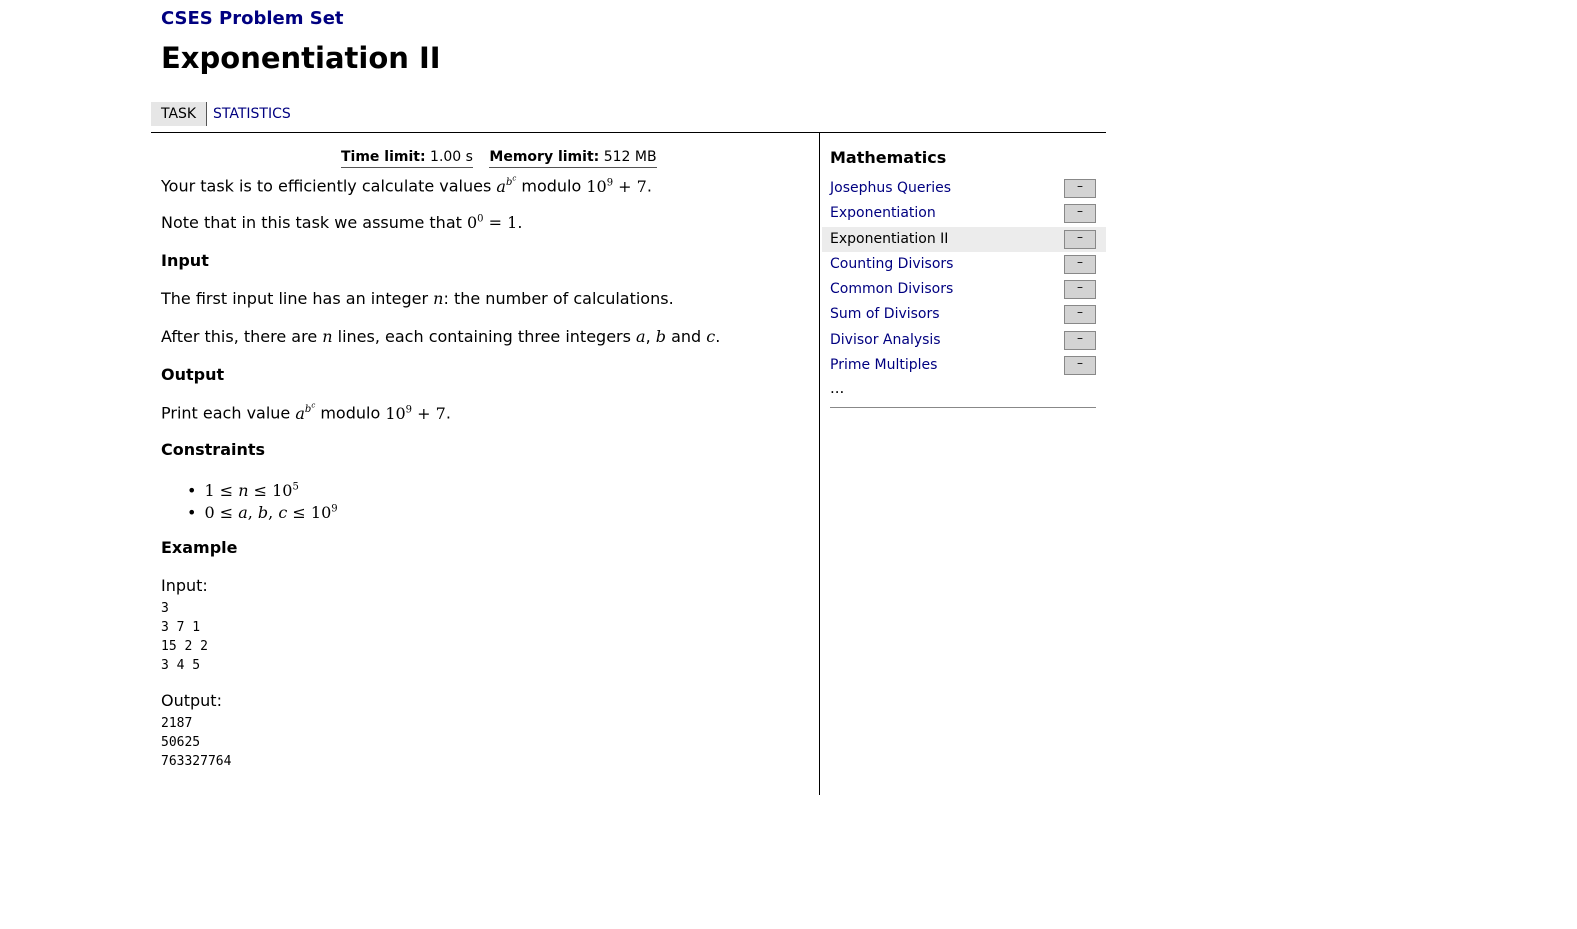  Describe the element at coordinates (964, 264) in the screenshot. I see `nav-item-counting-divisors: Counting Divisors –` at that location.